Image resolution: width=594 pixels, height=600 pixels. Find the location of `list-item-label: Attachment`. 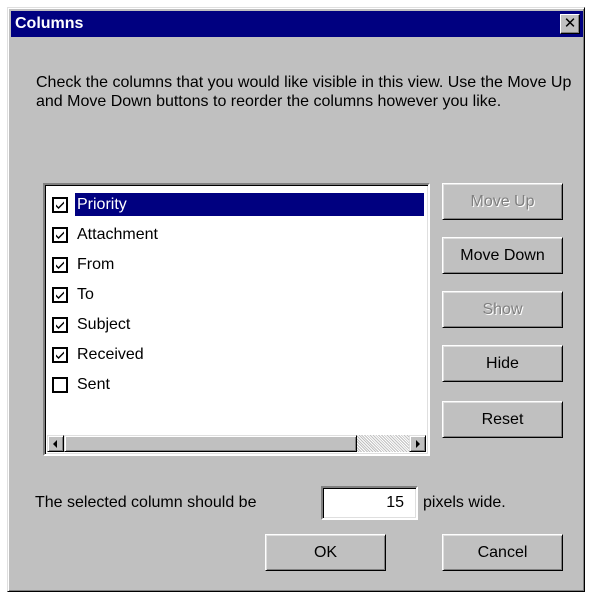

list-item-label: Attachment is located at coordinates (117, 234).